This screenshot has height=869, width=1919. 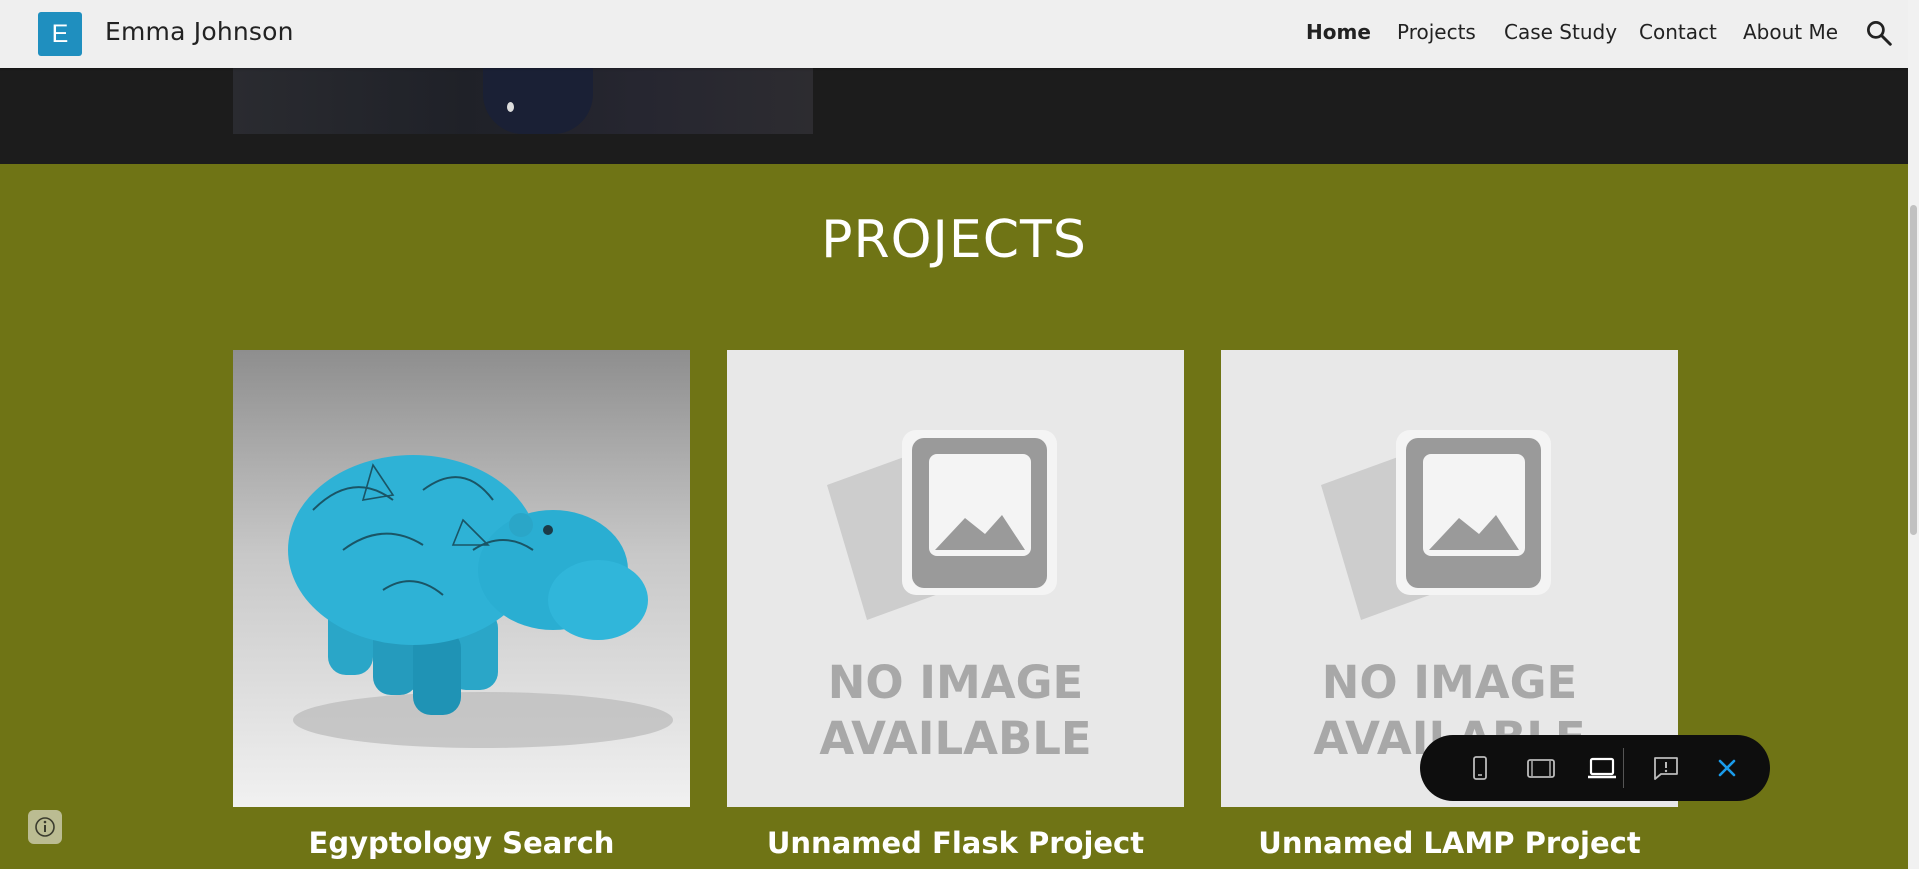 I want to click on laptop-view-button, so click(x=1602, y=768).